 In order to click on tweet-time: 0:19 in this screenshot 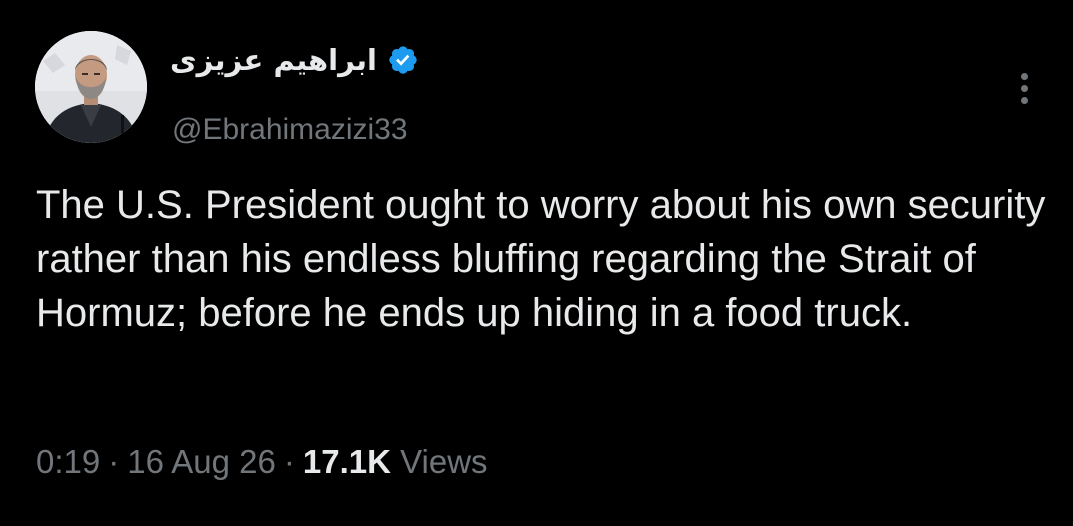, I will do `click(68, 461)`.